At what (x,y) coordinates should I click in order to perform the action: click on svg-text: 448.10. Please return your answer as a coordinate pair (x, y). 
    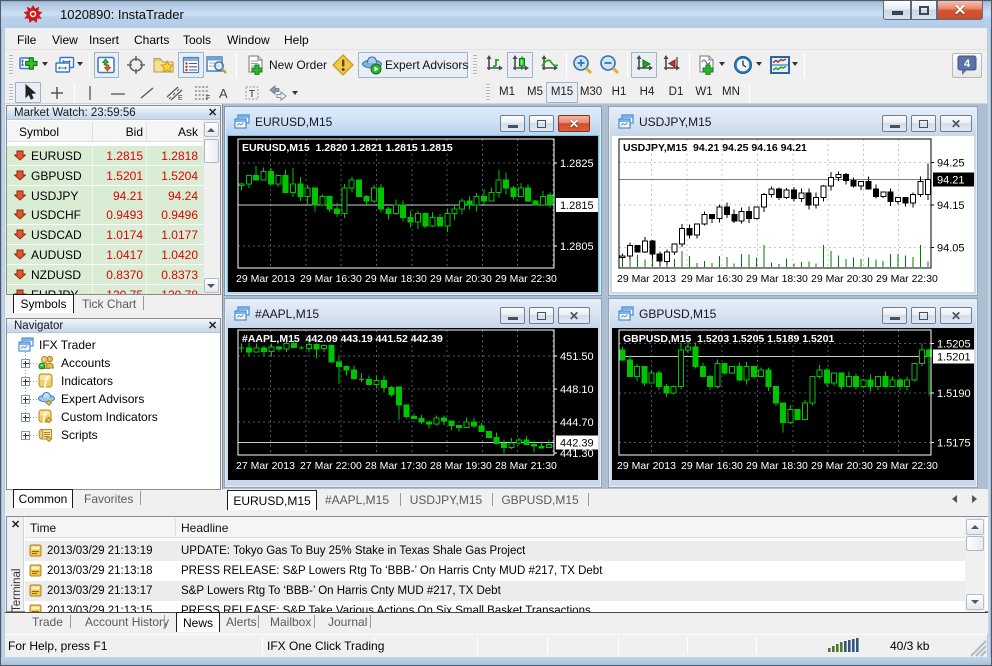
    Looking at the image, I should click on (577, 390).